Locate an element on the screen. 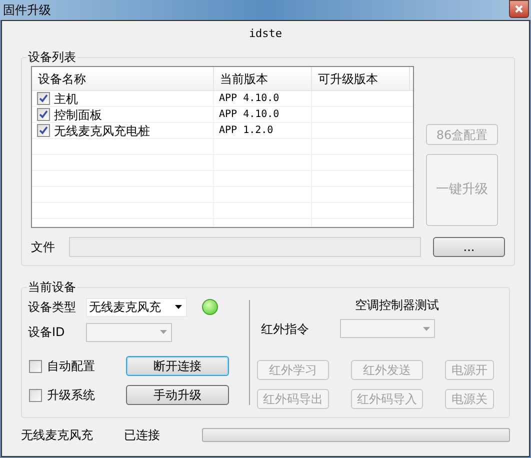  close-icon is located at coordinates (519, 9).